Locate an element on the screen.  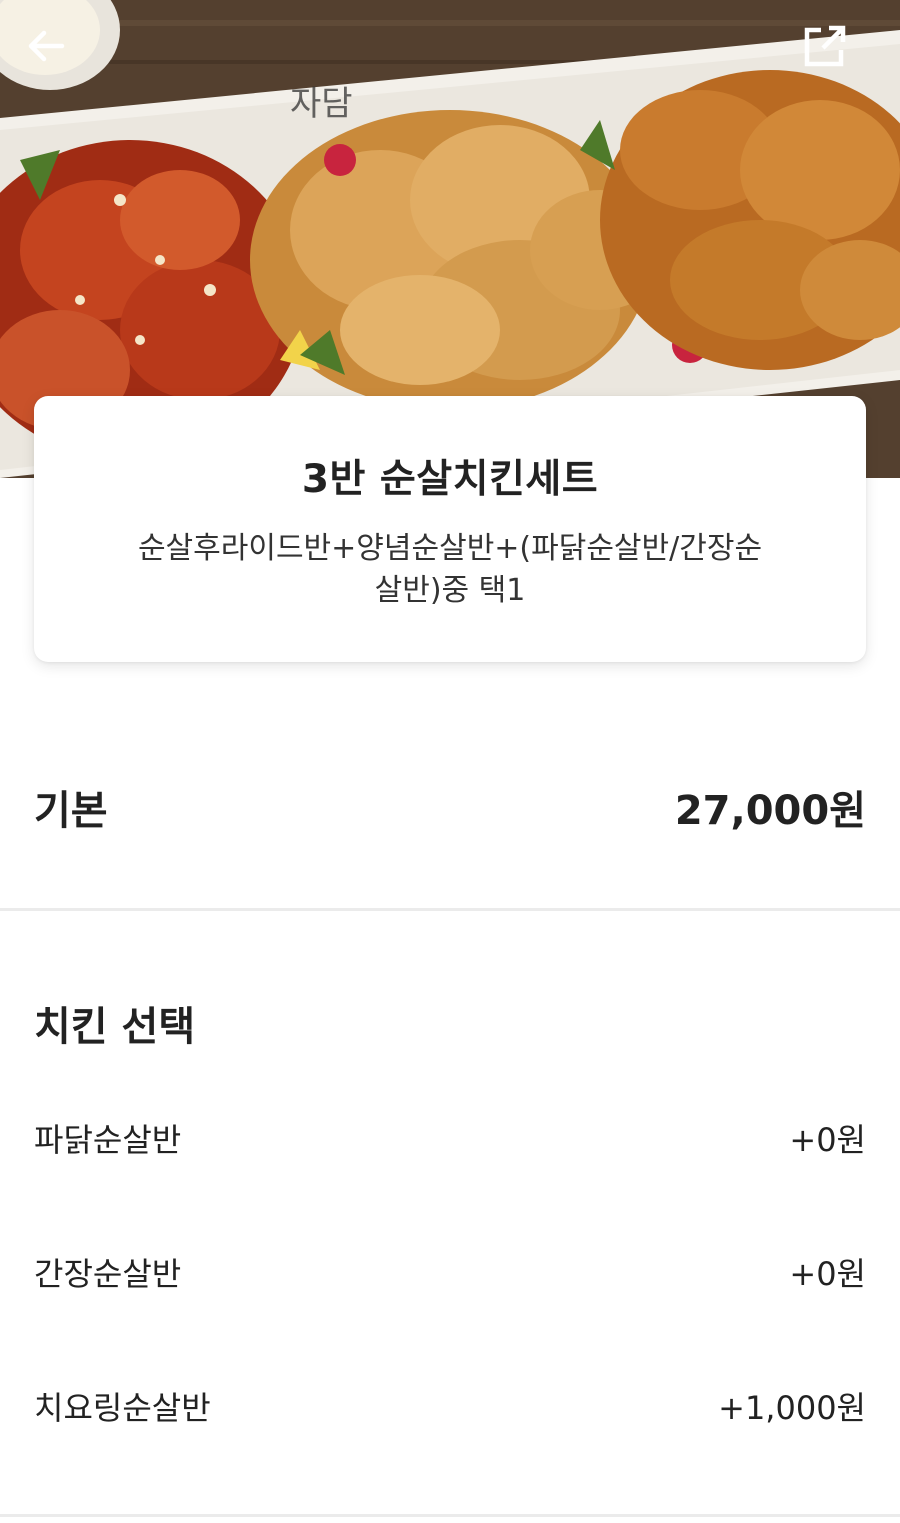
menu-description: 순살후라이드반+양념순살반+(파닭순살반/간장순살반)중 택1 is located at coordinates (450, 569).